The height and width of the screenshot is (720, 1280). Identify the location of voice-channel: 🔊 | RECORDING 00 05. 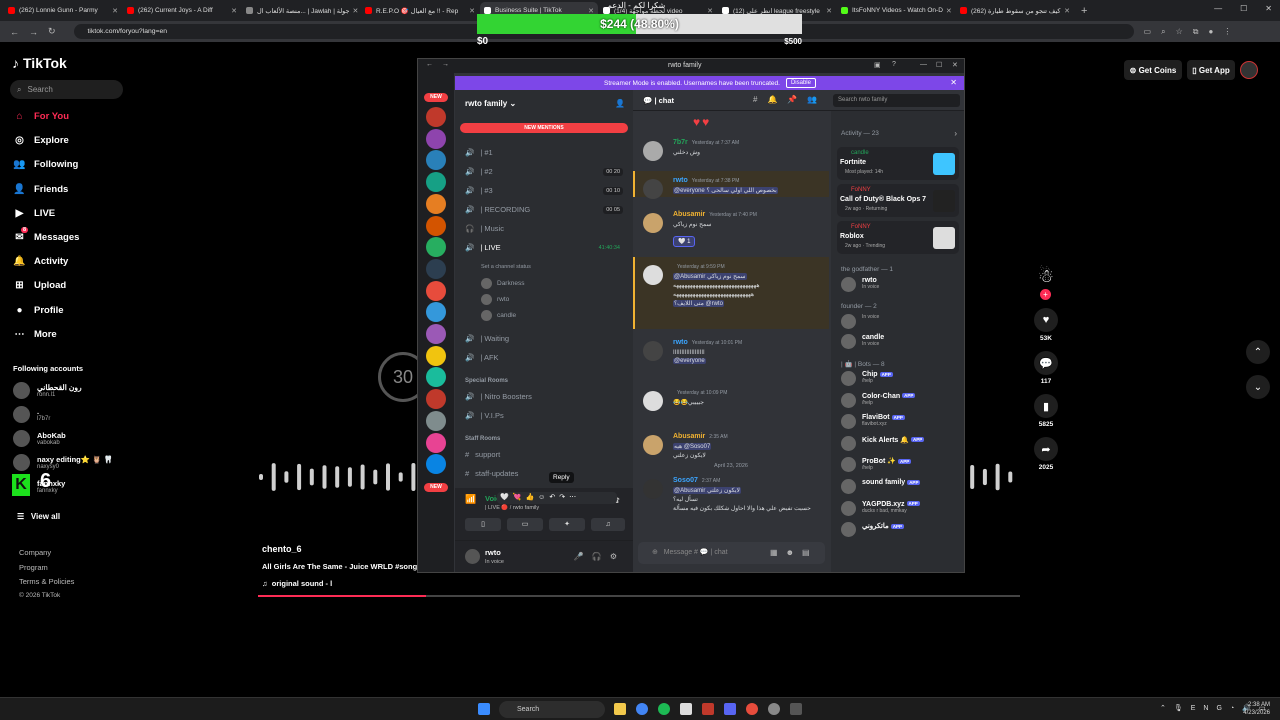
(544, 209).